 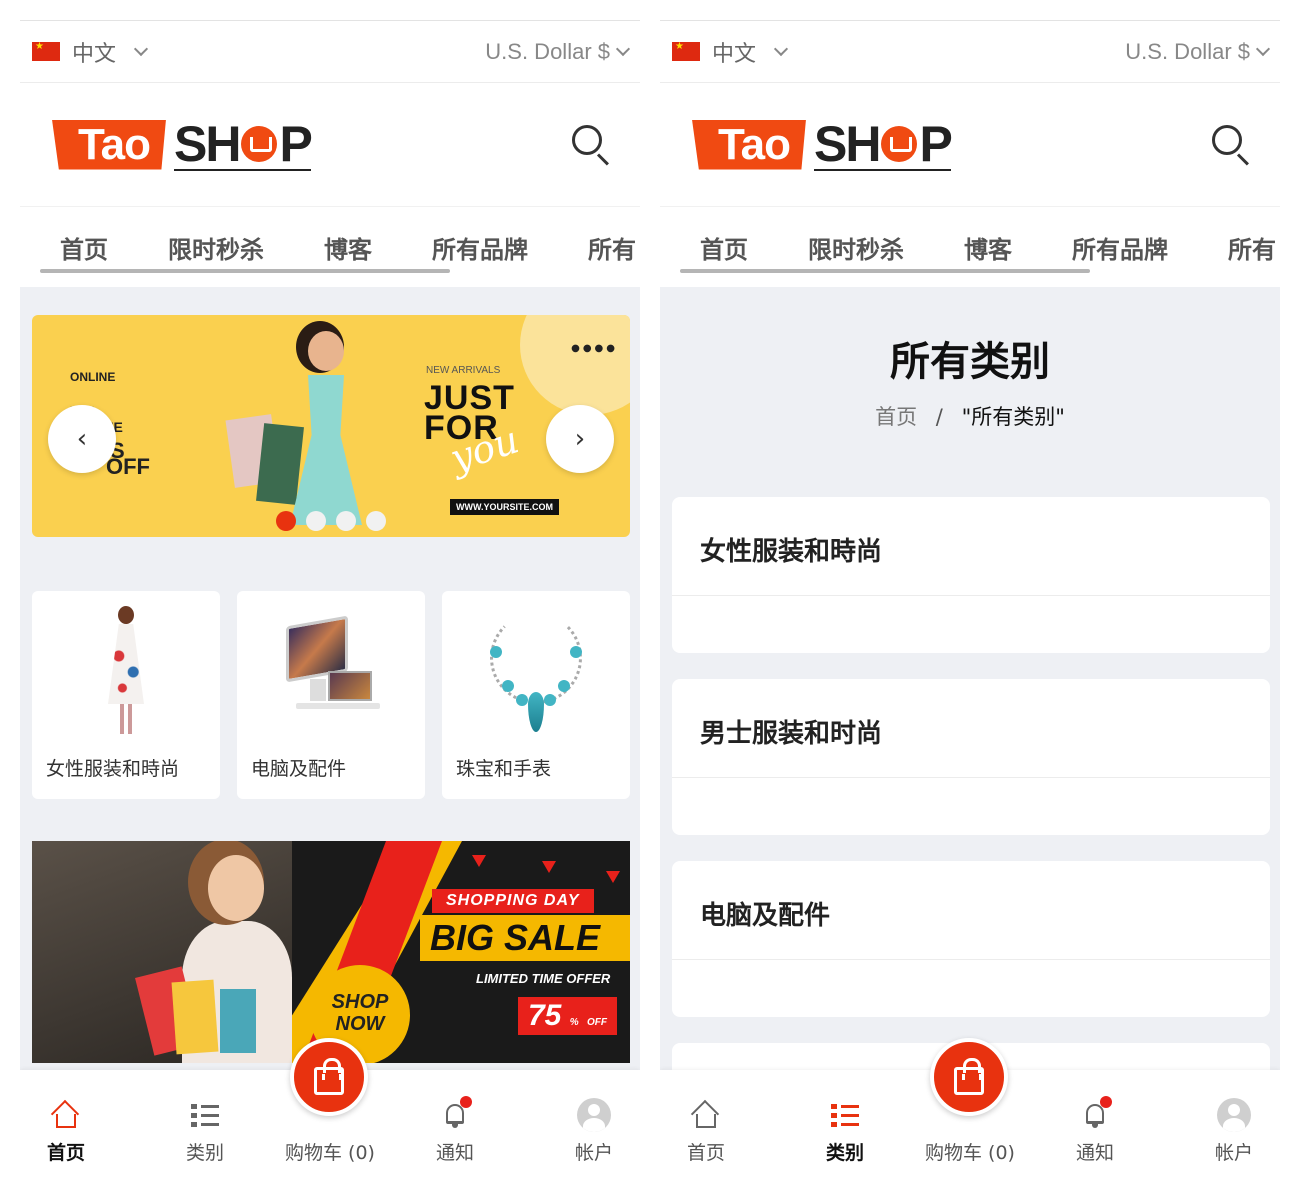 I want to click on category-card-women: 女性服装和時尚, so click(x=126, y=695).